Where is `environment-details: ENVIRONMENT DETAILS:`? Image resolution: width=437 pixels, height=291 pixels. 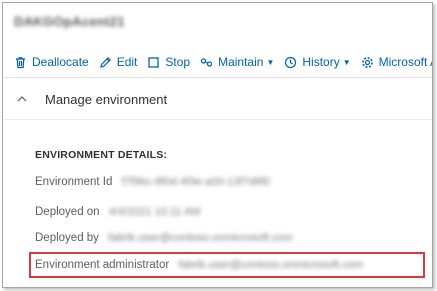
environment-details: ENVIRONMENT DETAILS: is located at coordinates (232, 155).